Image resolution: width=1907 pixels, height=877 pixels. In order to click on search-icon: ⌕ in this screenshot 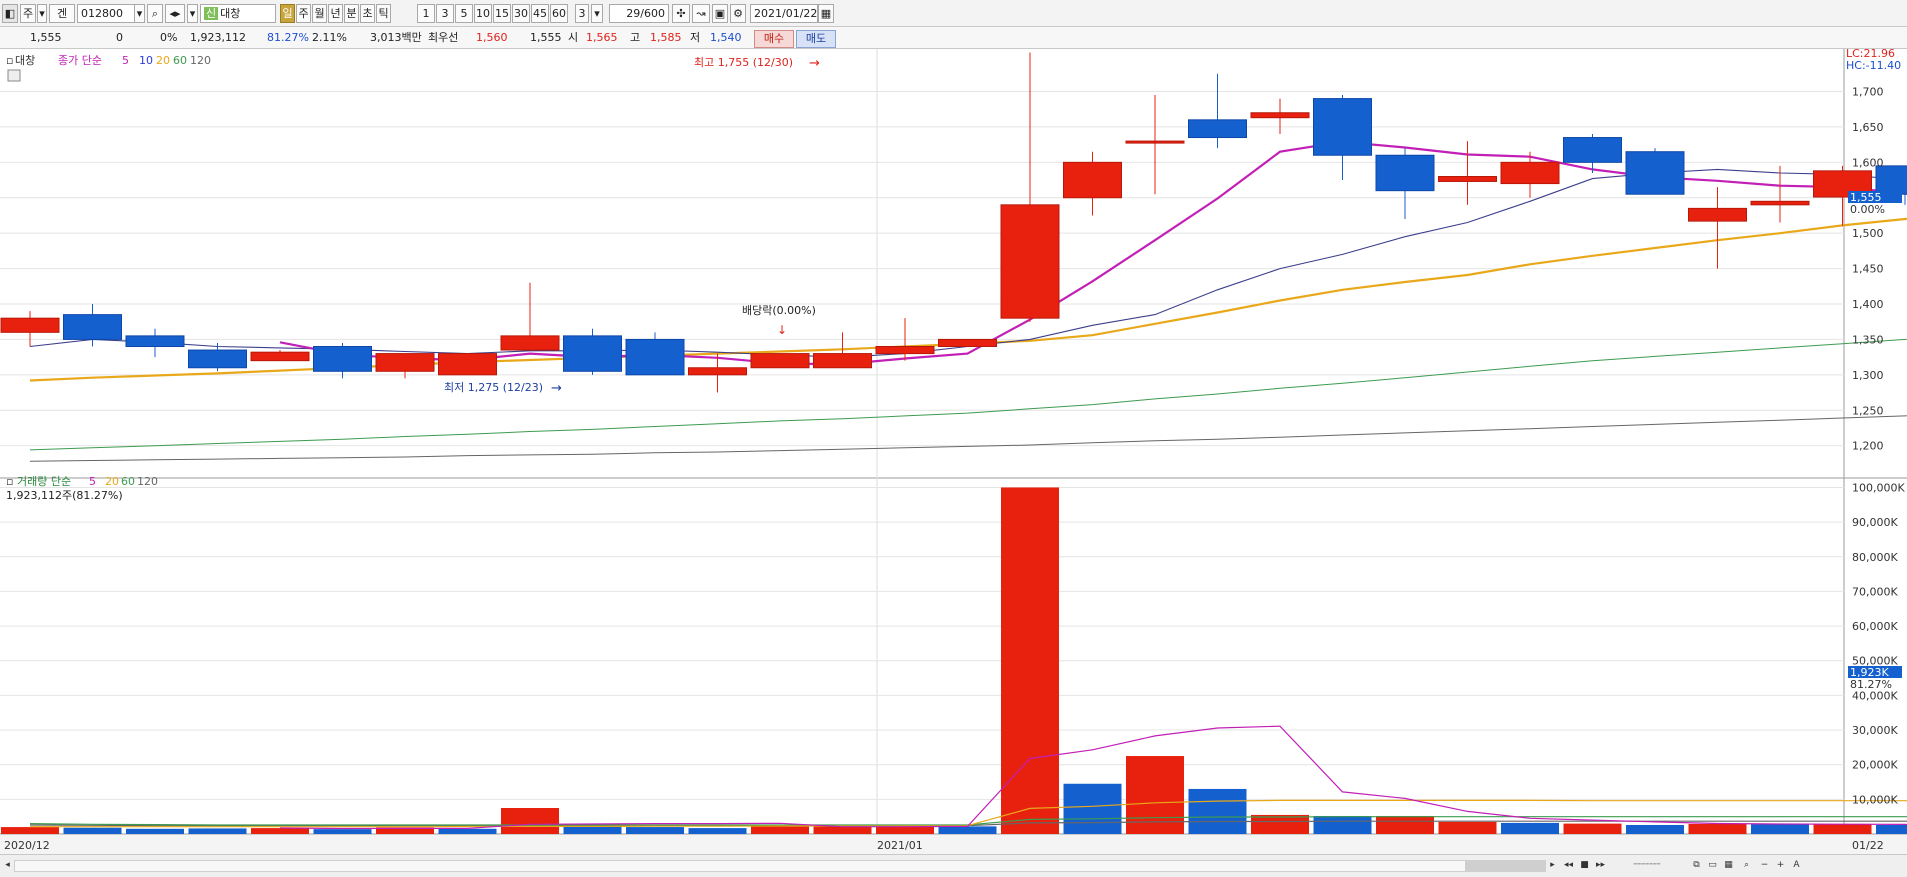, I will do `click(155, 13)`.